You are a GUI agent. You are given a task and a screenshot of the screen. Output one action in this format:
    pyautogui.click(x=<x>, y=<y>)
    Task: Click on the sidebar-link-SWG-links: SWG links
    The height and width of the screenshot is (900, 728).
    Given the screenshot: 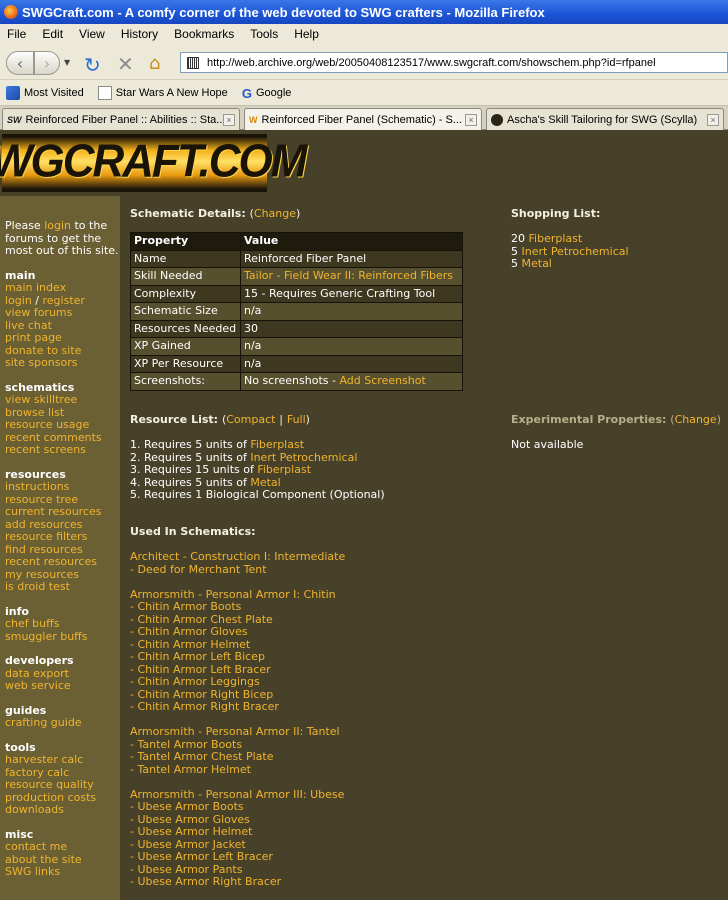 What is the action you would take?
    pyautogui.click(x=32, y=871)
    